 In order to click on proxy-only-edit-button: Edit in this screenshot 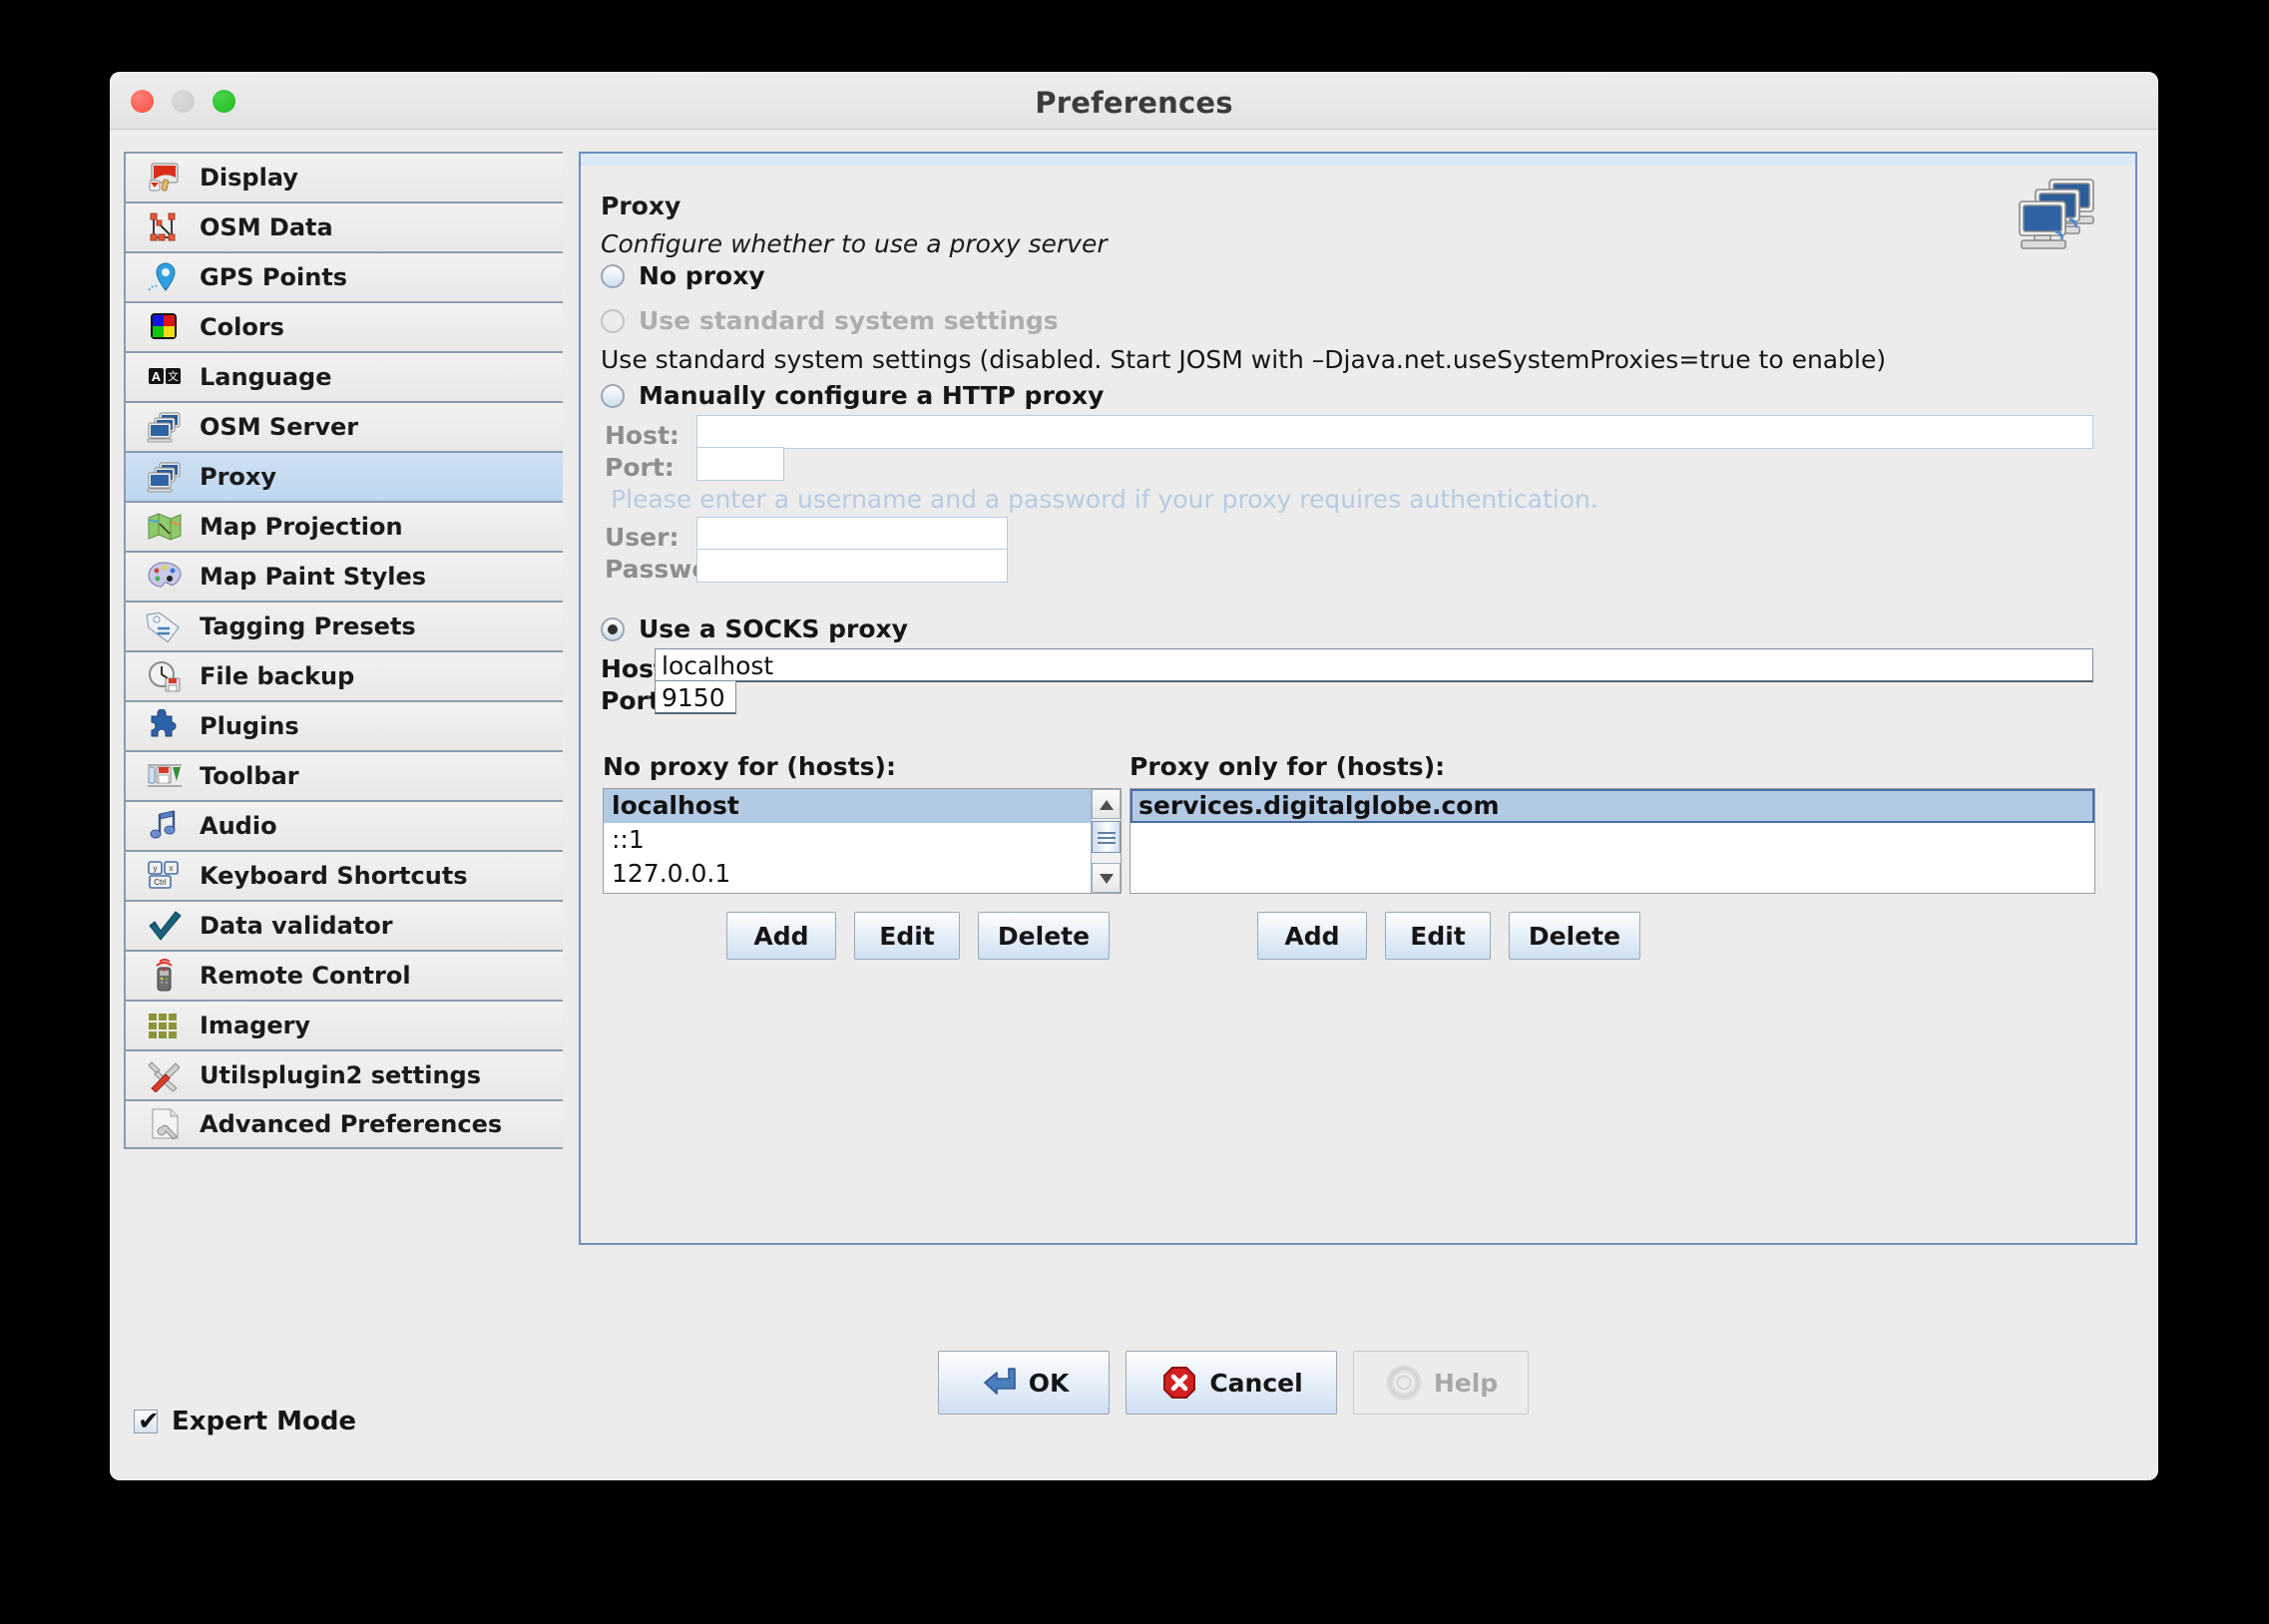, I will do `click(1438, 936)`.